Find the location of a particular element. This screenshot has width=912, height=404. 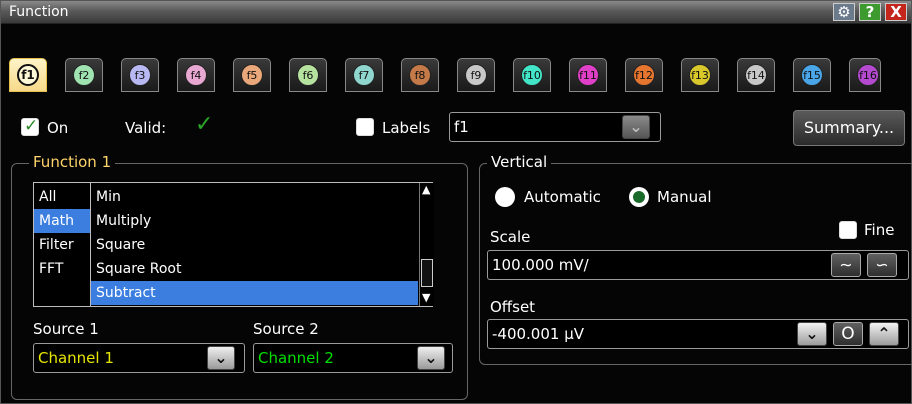

source1-value: Channel 1 is located at coordinates (76, 358).